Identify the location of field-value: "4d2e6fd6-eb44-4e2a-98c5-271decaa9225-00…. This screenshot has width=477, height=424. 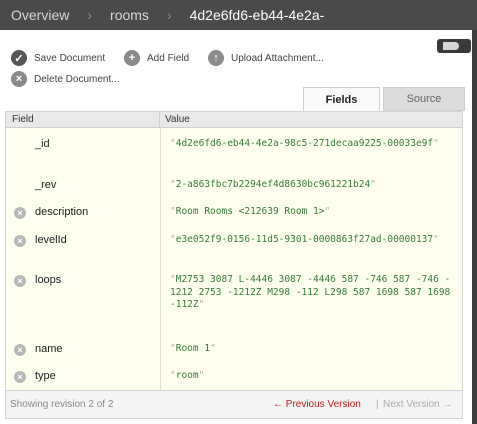
(312, 144).